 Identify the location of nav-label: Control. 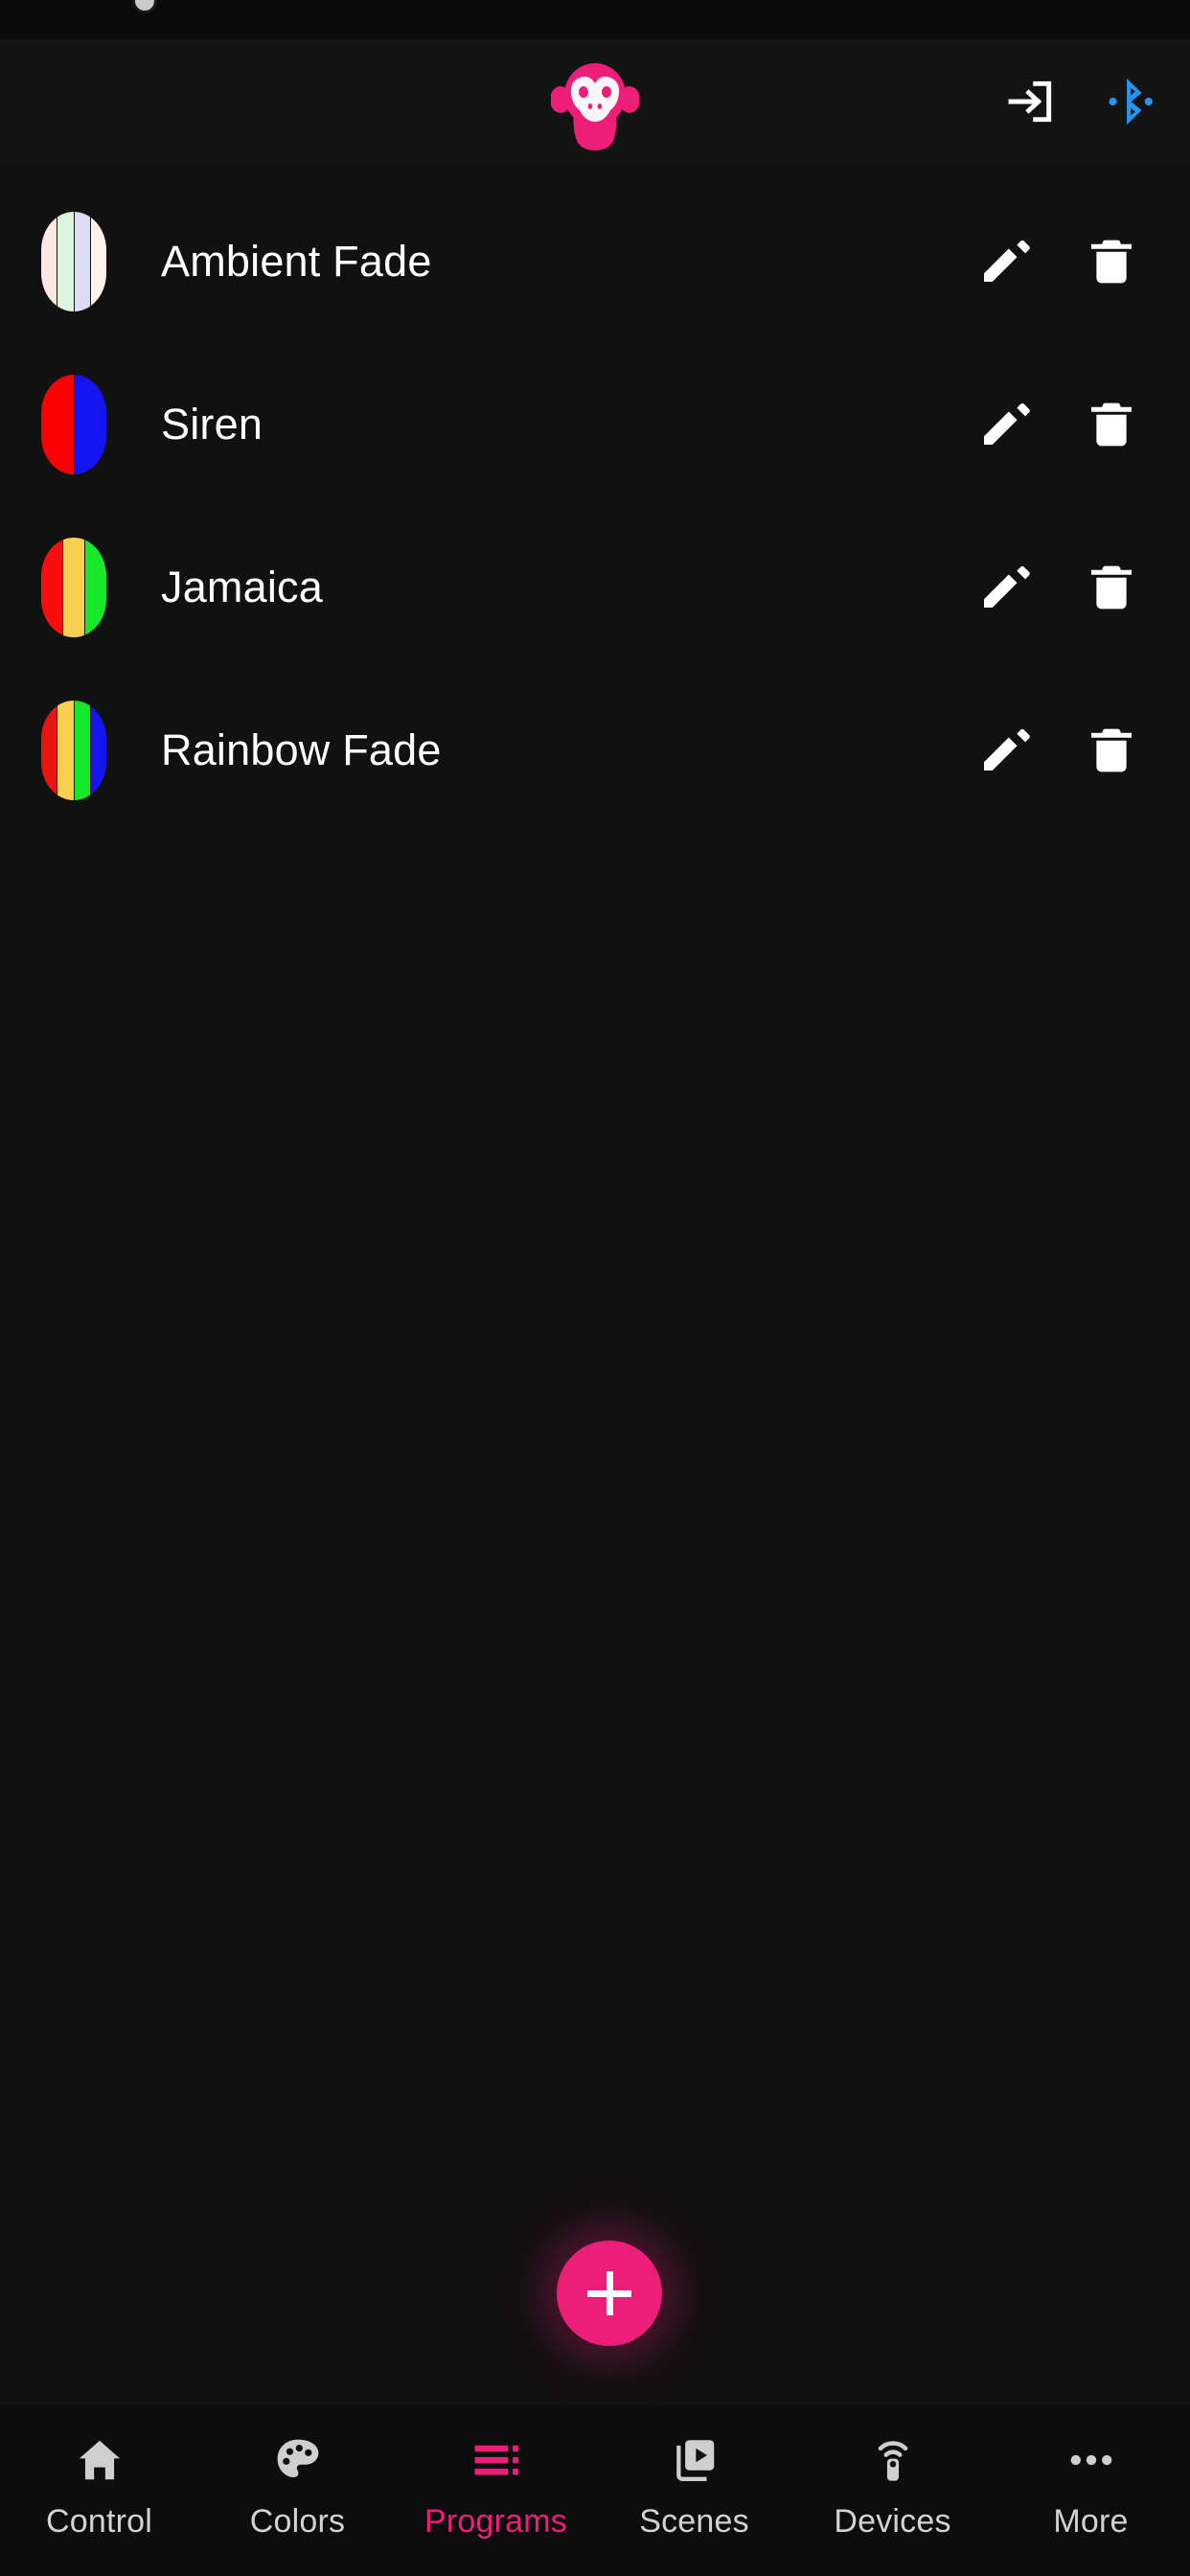
(99, 2521).